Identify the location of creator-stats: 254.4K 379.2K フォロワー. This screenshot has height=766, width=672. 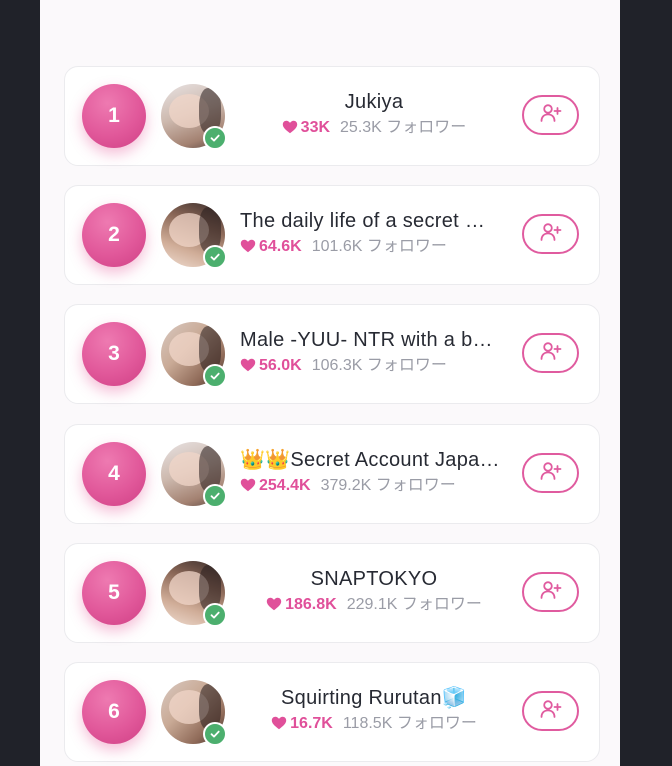
(374, 486).